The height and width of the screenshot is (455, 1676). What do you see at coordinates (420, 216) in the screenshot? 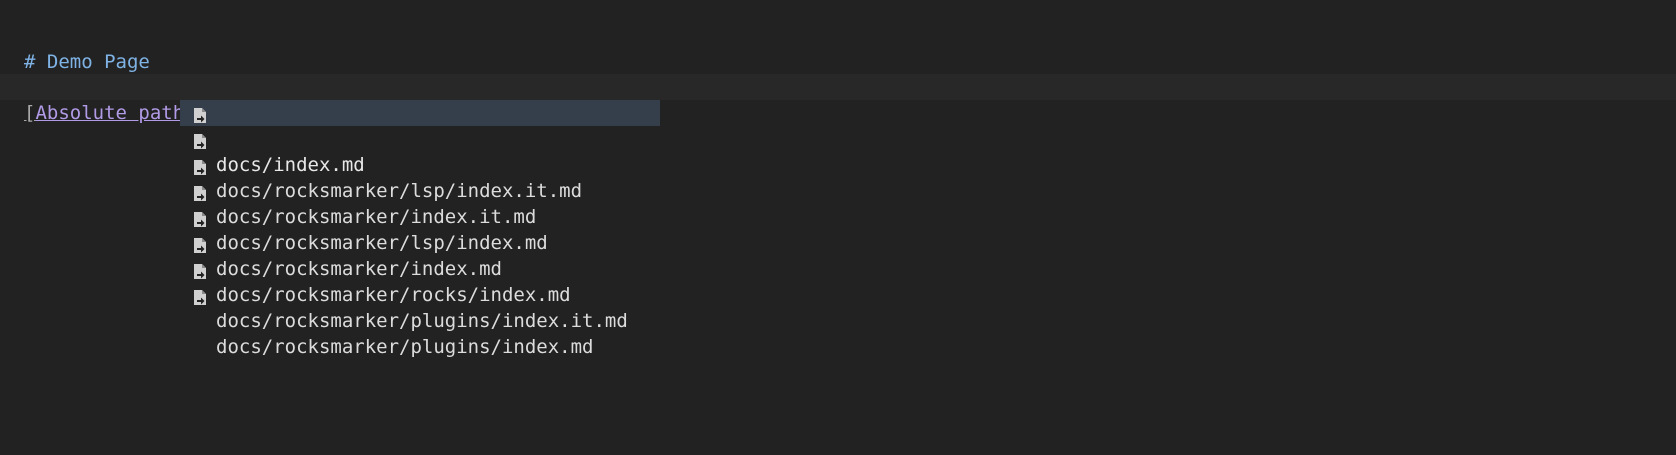
I see `completion-item: docs/rocksmarker/lsp/index.md` at bounding box center [420, 216].